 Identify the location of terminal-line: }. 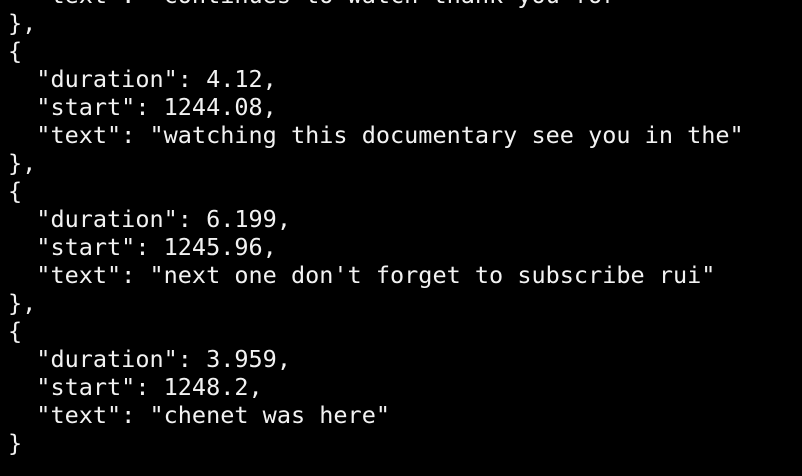
(15, 443).